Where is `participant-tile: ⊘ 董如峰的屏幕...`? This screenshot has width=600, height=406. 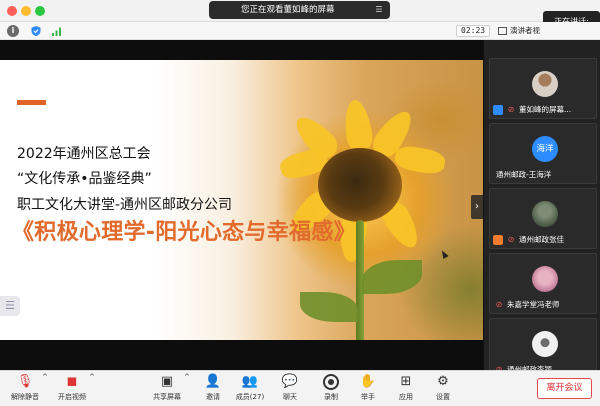 participant-tile: ⊘ 董如峰的屏幕... is located at coordinates (543, 88).